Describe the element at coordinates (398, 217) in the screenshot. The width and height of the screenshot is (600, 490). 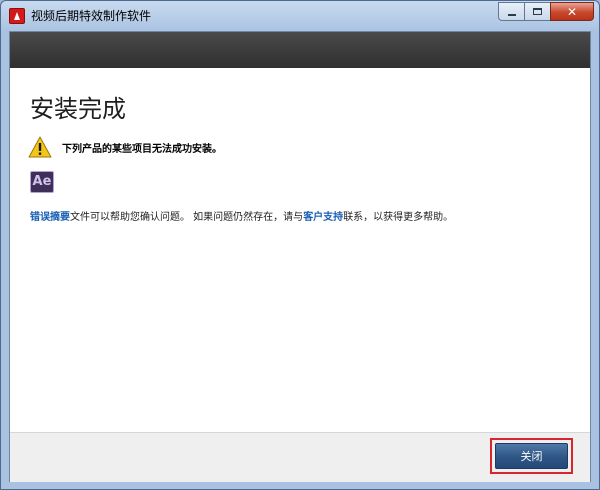
I see `info-text-2: 联系，以获得更多帮助。` at that location.